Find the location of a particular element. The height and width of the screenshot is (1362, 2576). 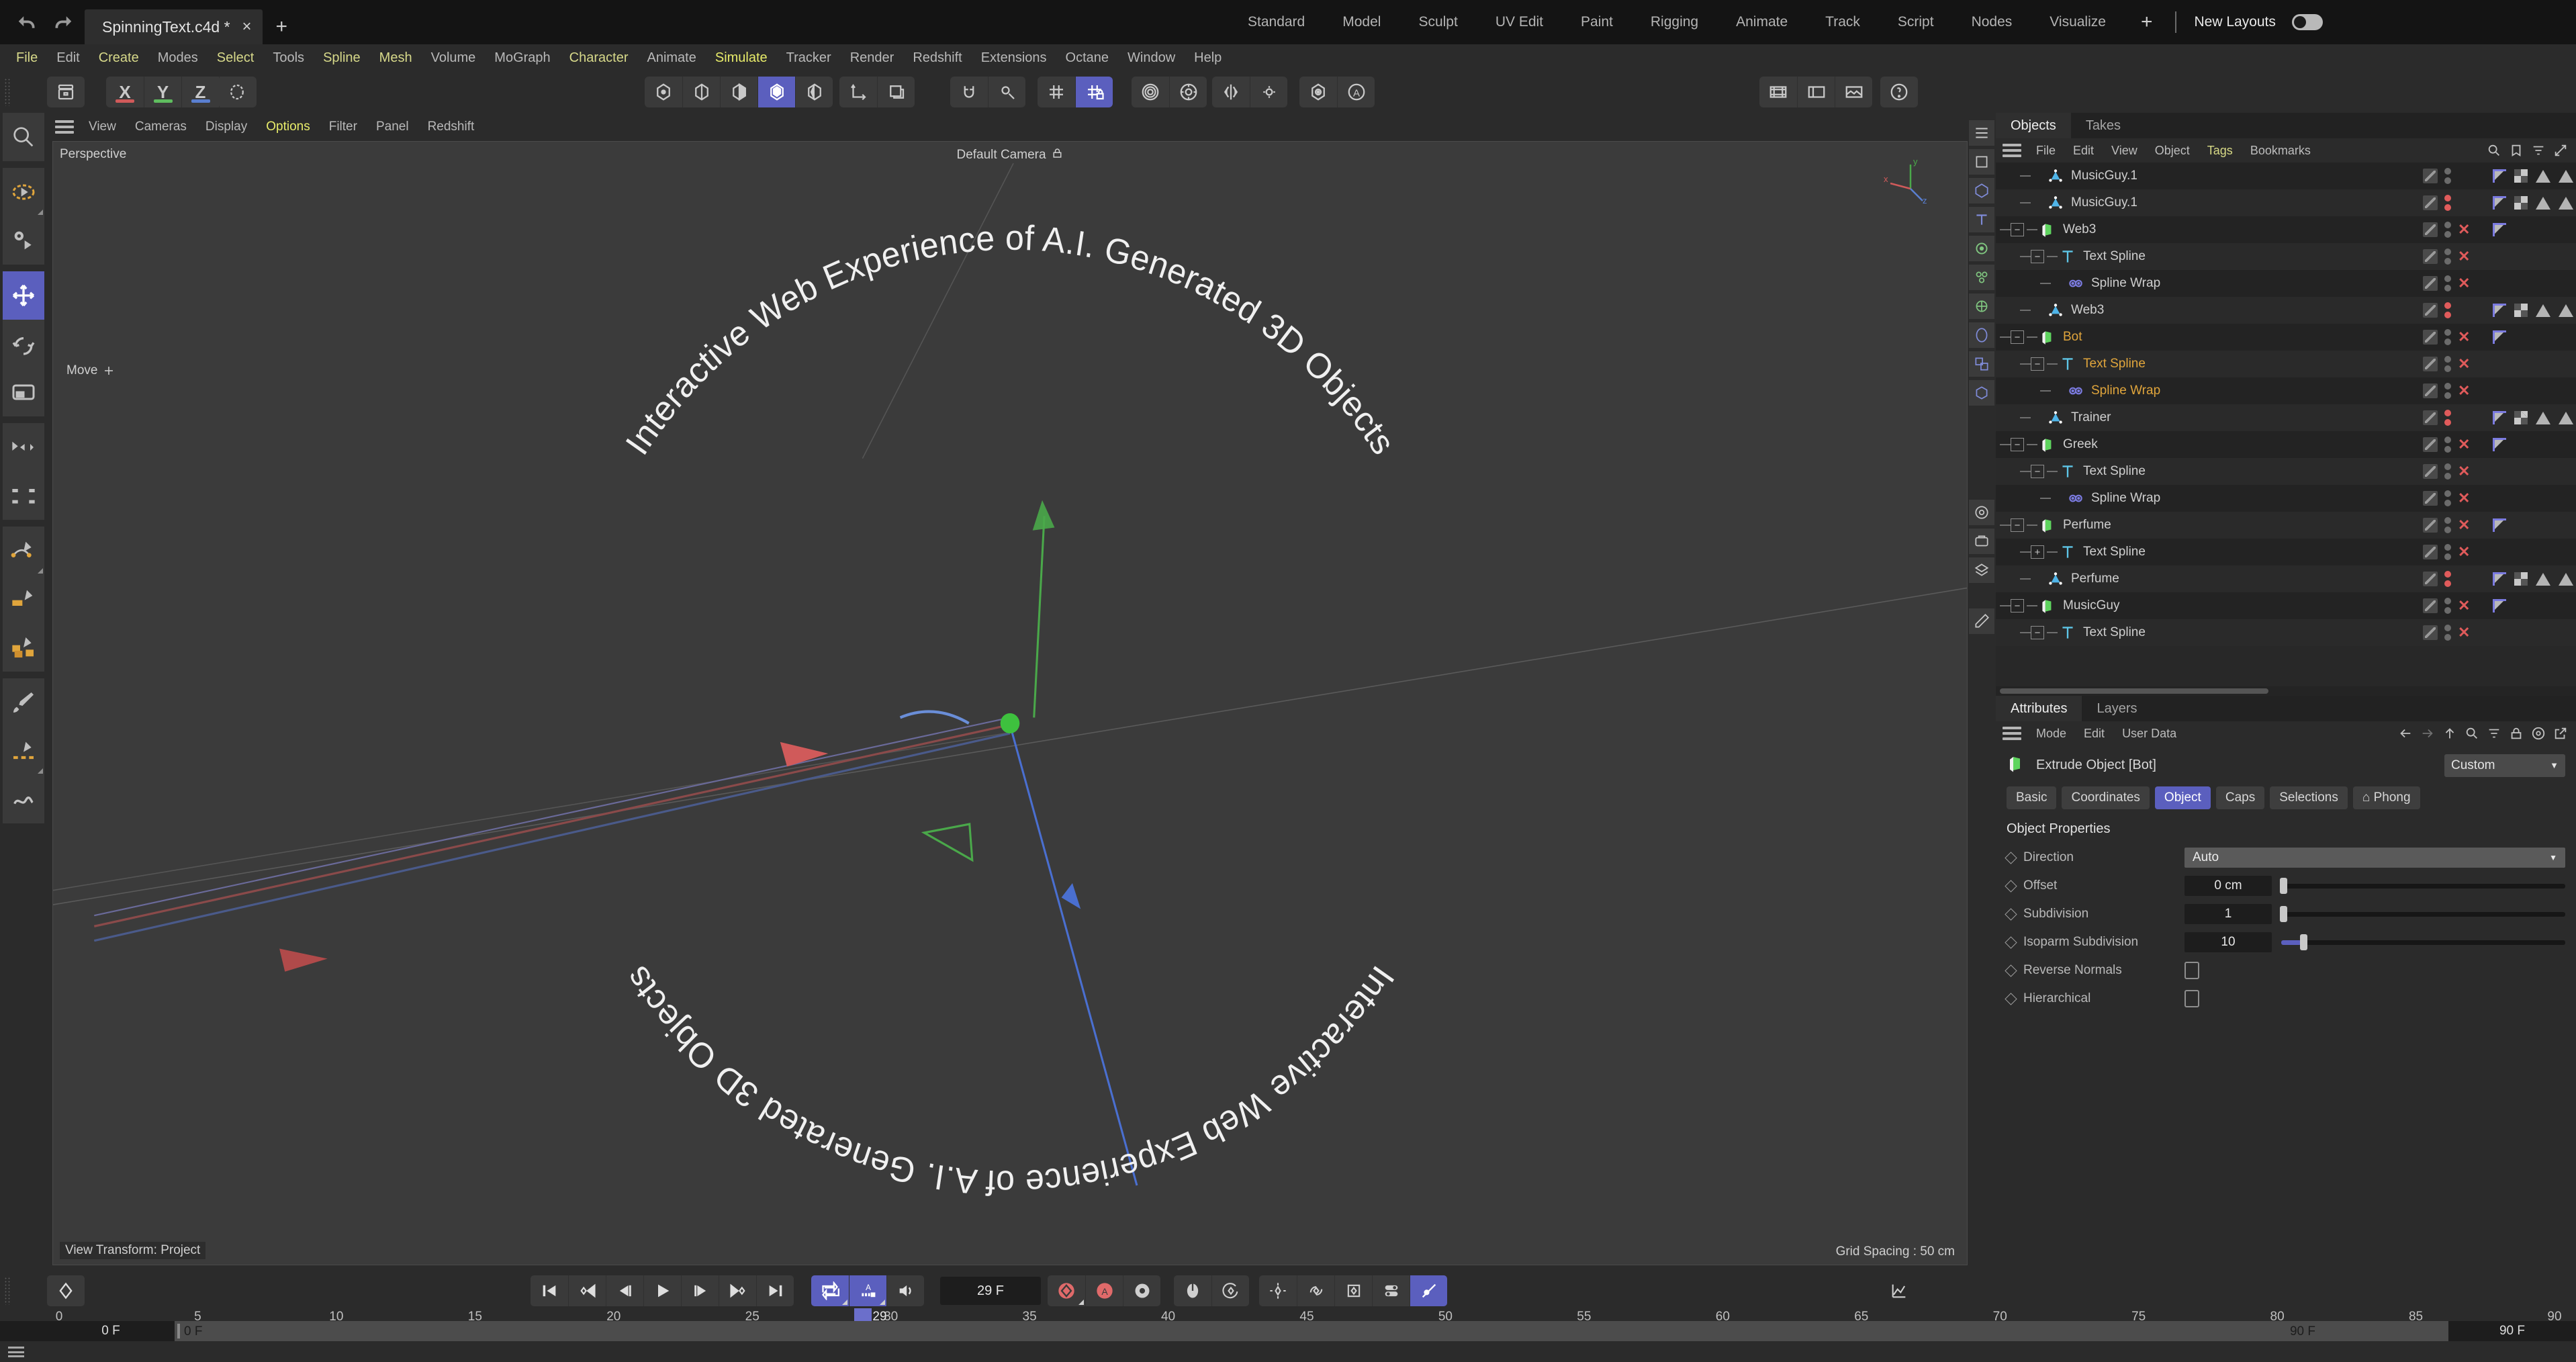

viewport-menu-cameras: Cameras is located at coordinates (161, 127).